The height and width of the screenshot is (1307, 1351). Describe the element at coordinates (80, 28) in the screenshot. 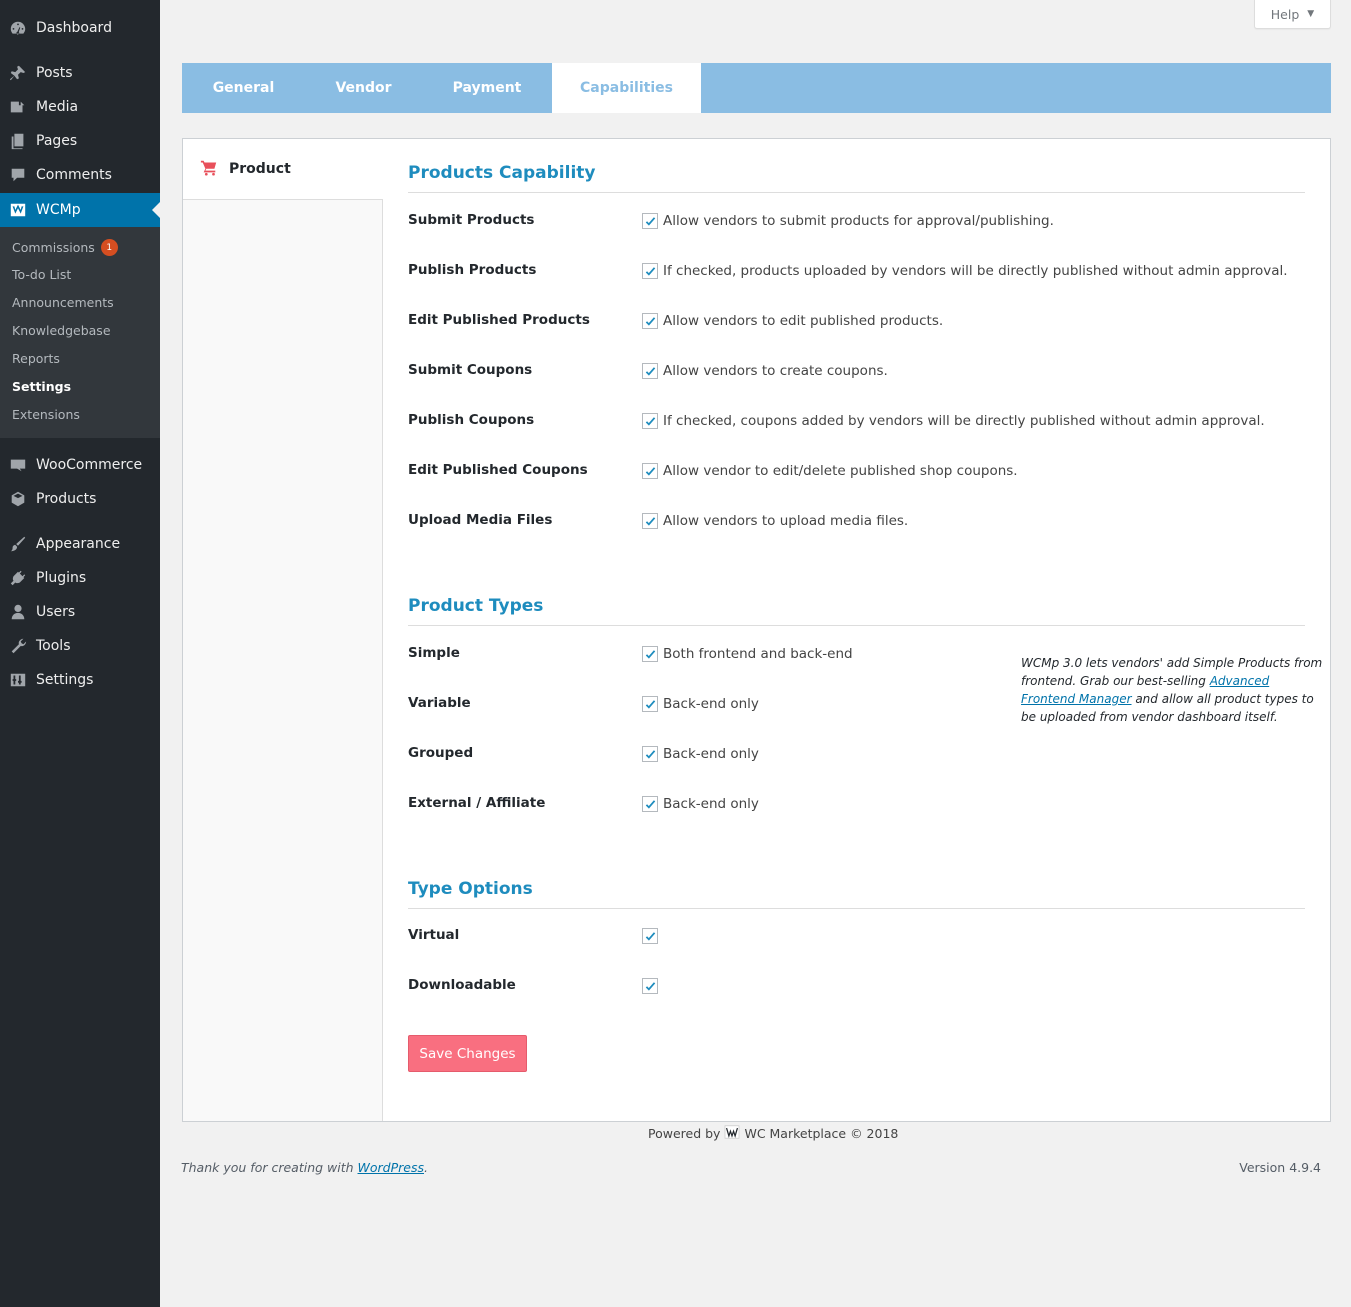

I see `menu-dashboard: Dashboard` at that location.